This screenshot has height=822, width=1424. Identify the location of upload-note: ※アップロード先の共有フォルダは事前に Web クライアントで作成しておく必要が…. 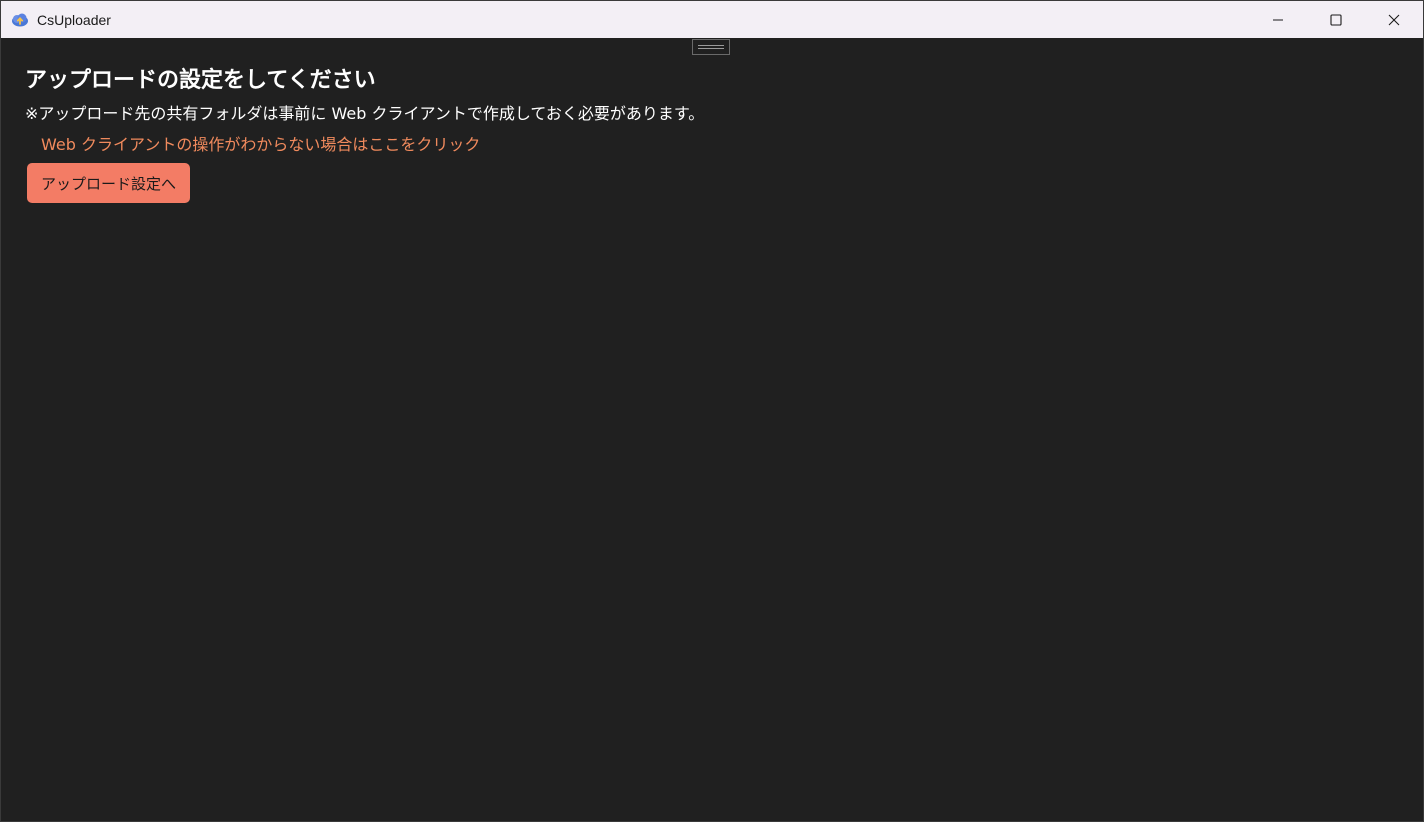
(365, 113).